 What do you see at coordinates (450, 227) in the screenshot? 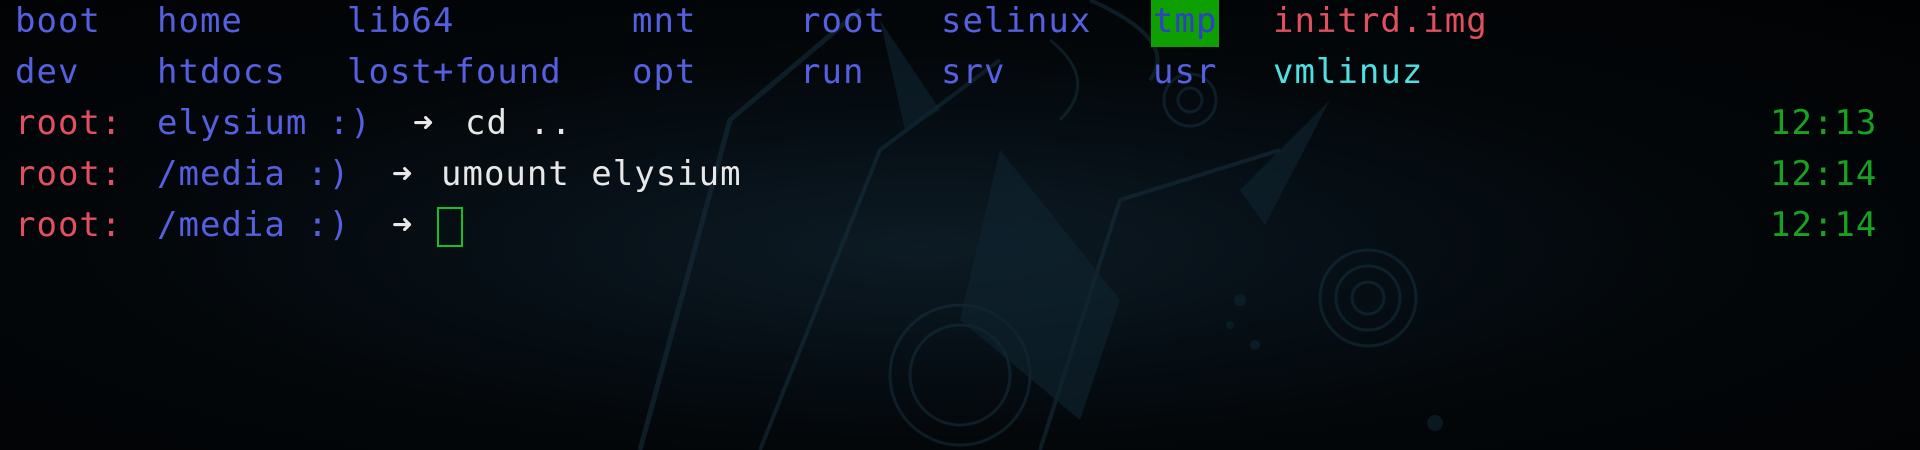
I see `text-cursor` at bounding box center [450, 227].